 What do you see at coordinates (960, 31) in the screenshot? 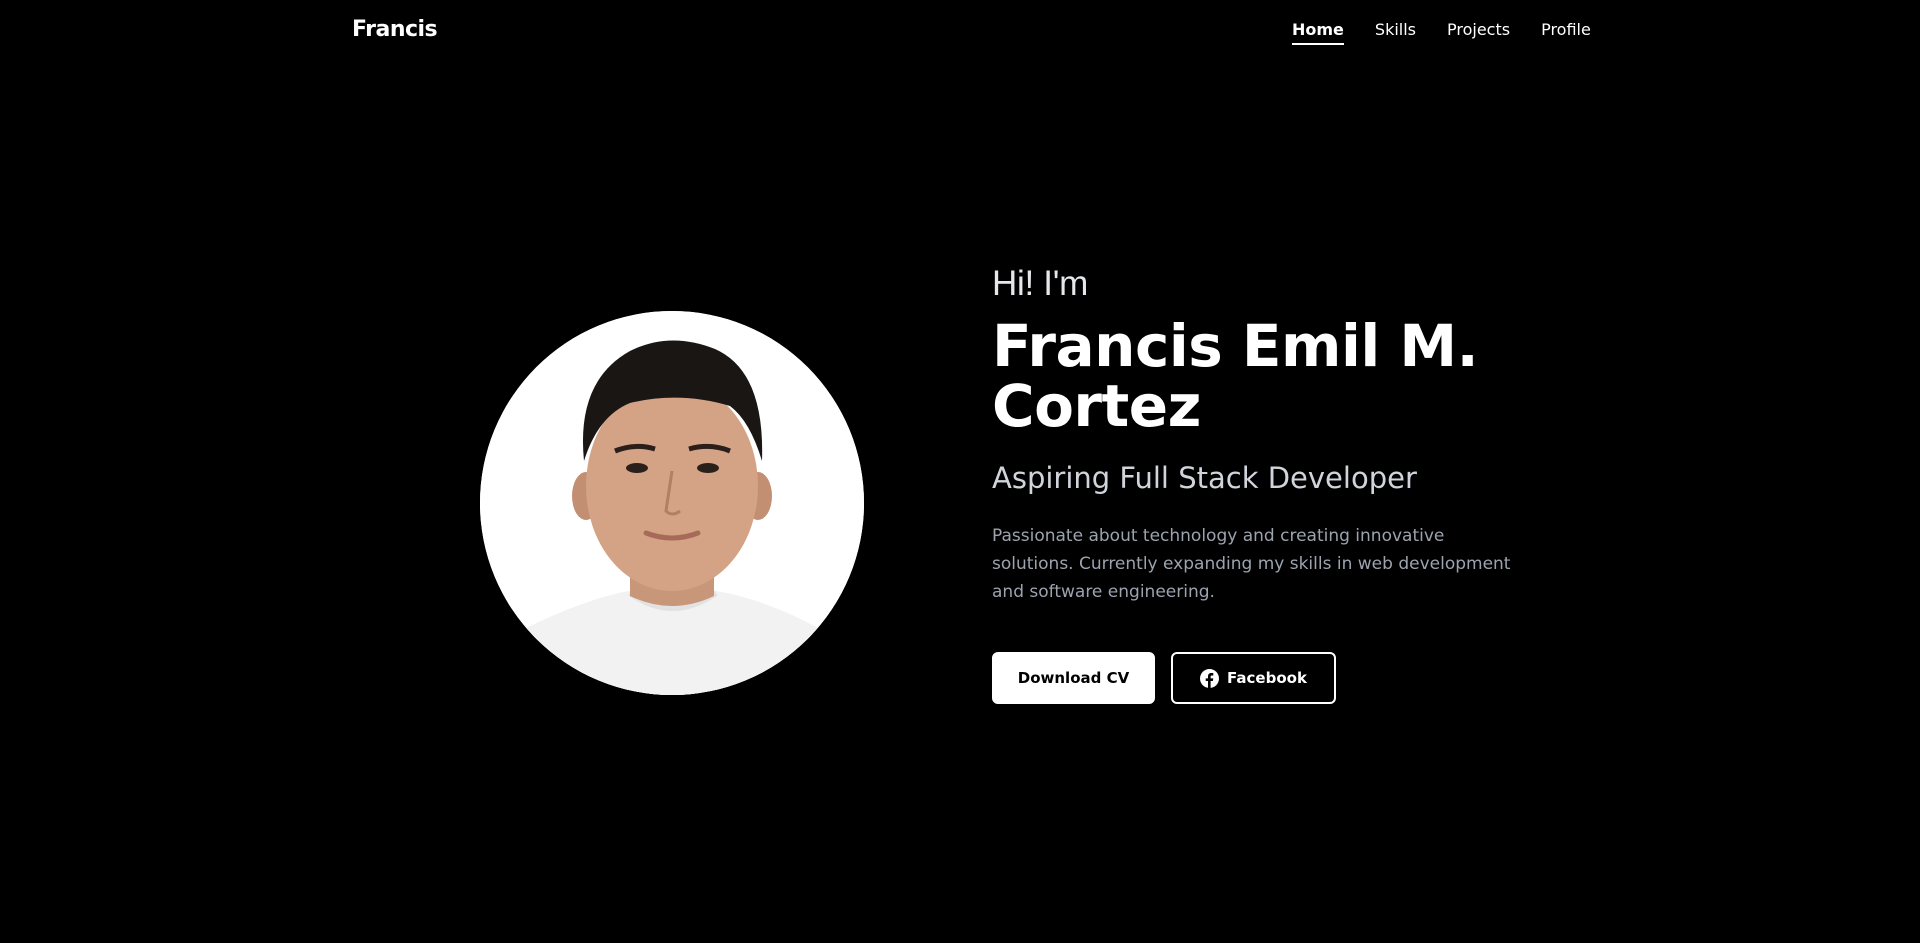
I see `navbar: Francis Home Skills Projects Profile` at bounding box center [960, 31].